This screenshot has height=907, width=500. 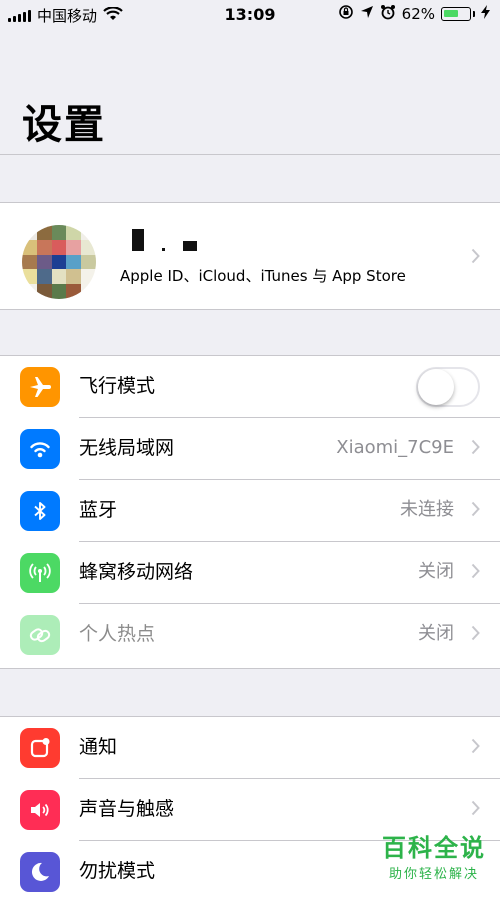 I want to click on avatar, so click(x=59, y=262).